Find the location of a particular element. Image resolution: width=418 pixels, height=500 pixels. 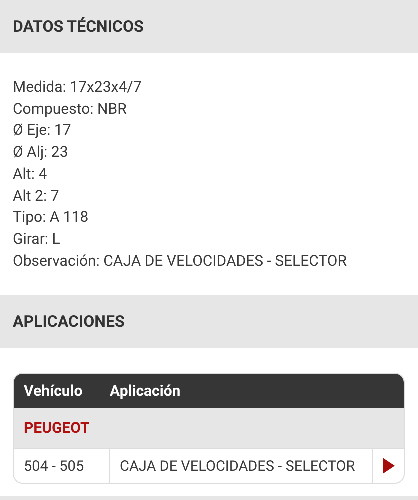

spec-line: Ø Alj: 23 is located at coordinates (41, 153).